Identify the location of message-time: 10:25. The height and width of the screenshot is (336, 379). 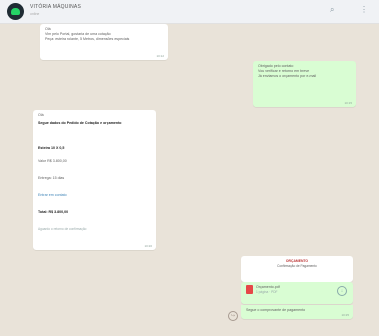
(345, 315).